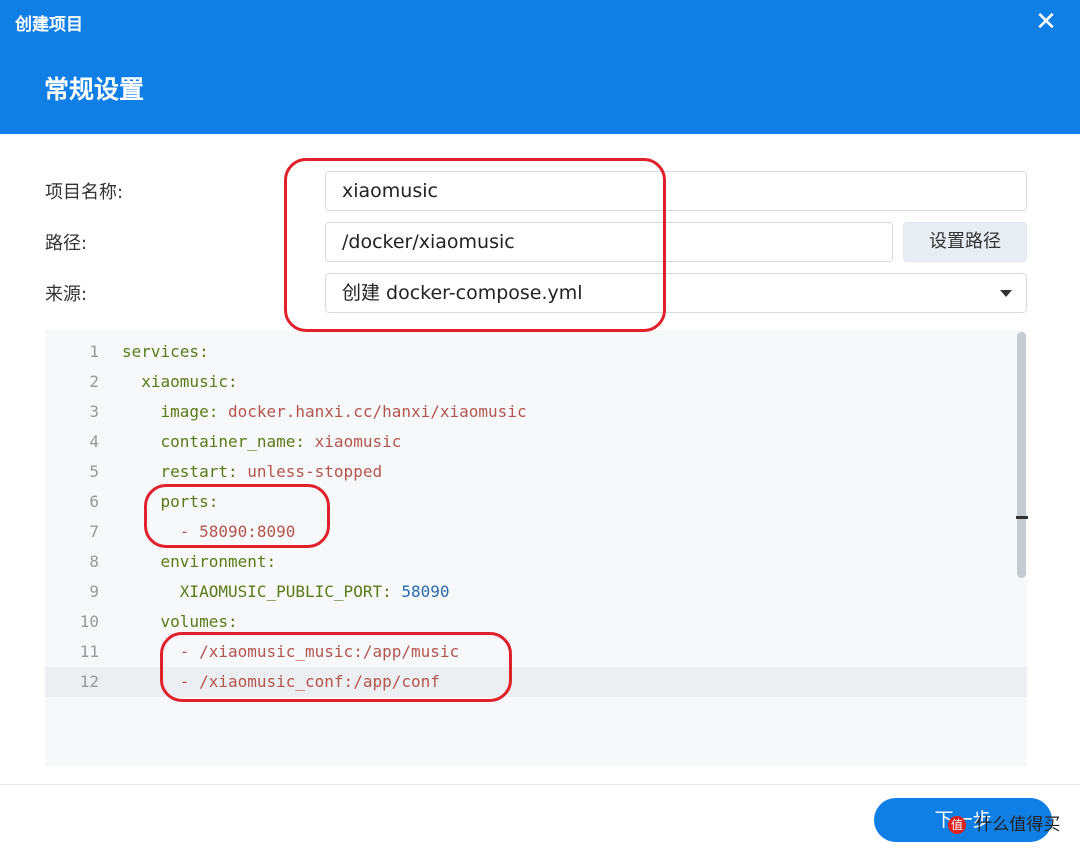 This screenshot has height=848, width=1080. What do you see at coordinates (271, 471) in the screenshot?
I see `code-text: restart: unless-stopped` at bounding box center [271, 471].